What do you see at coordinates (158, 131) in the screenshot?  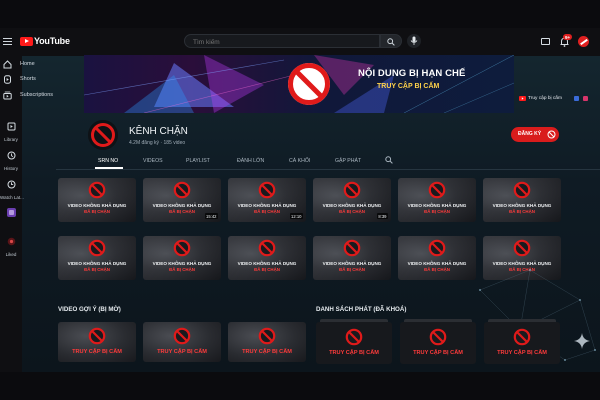 I see `channel-name: KÊNH CHẶN` at bounding box center [158, 131].